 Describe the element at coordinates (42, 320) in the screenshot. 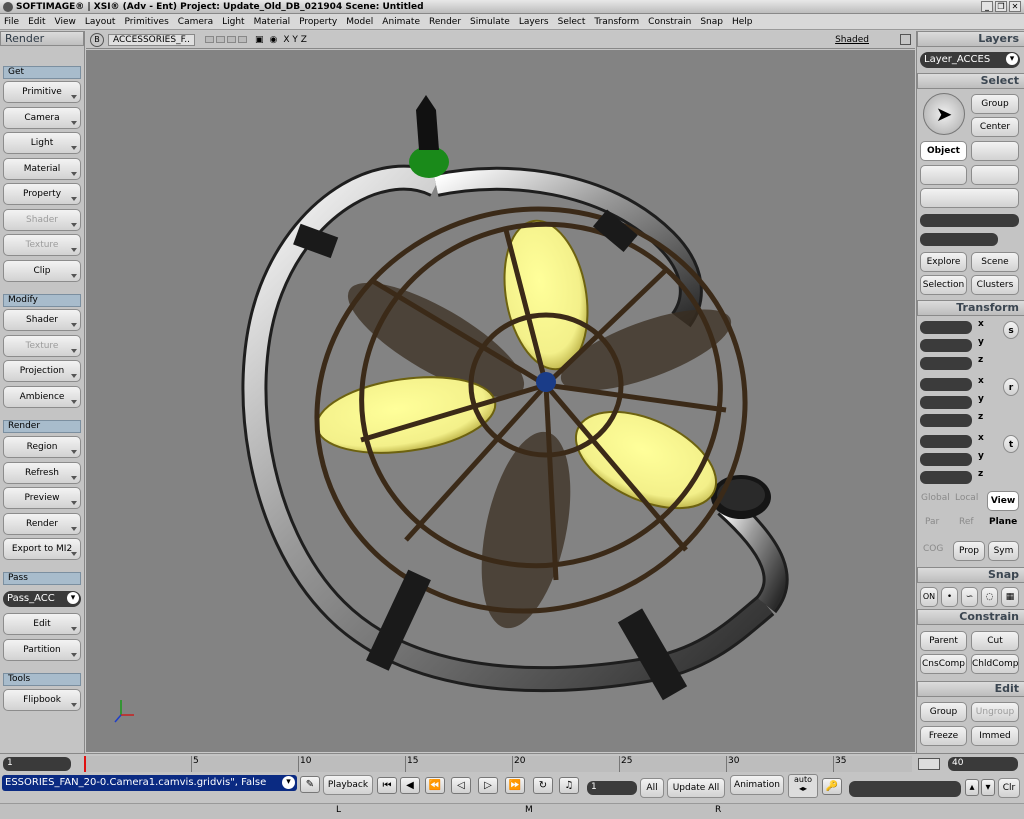

I see `modify-shader-button: Shader` at that location.